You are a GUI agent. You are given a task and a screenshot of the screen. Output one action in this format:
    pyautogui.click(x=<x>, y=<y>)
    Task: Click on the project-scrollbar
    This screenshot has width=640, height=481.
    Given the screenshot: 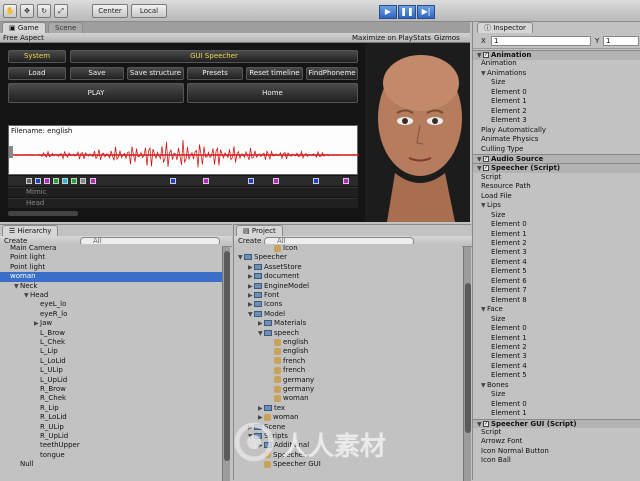 What is the action you would take?
    pyautogui.click(x=467, y=364)
    